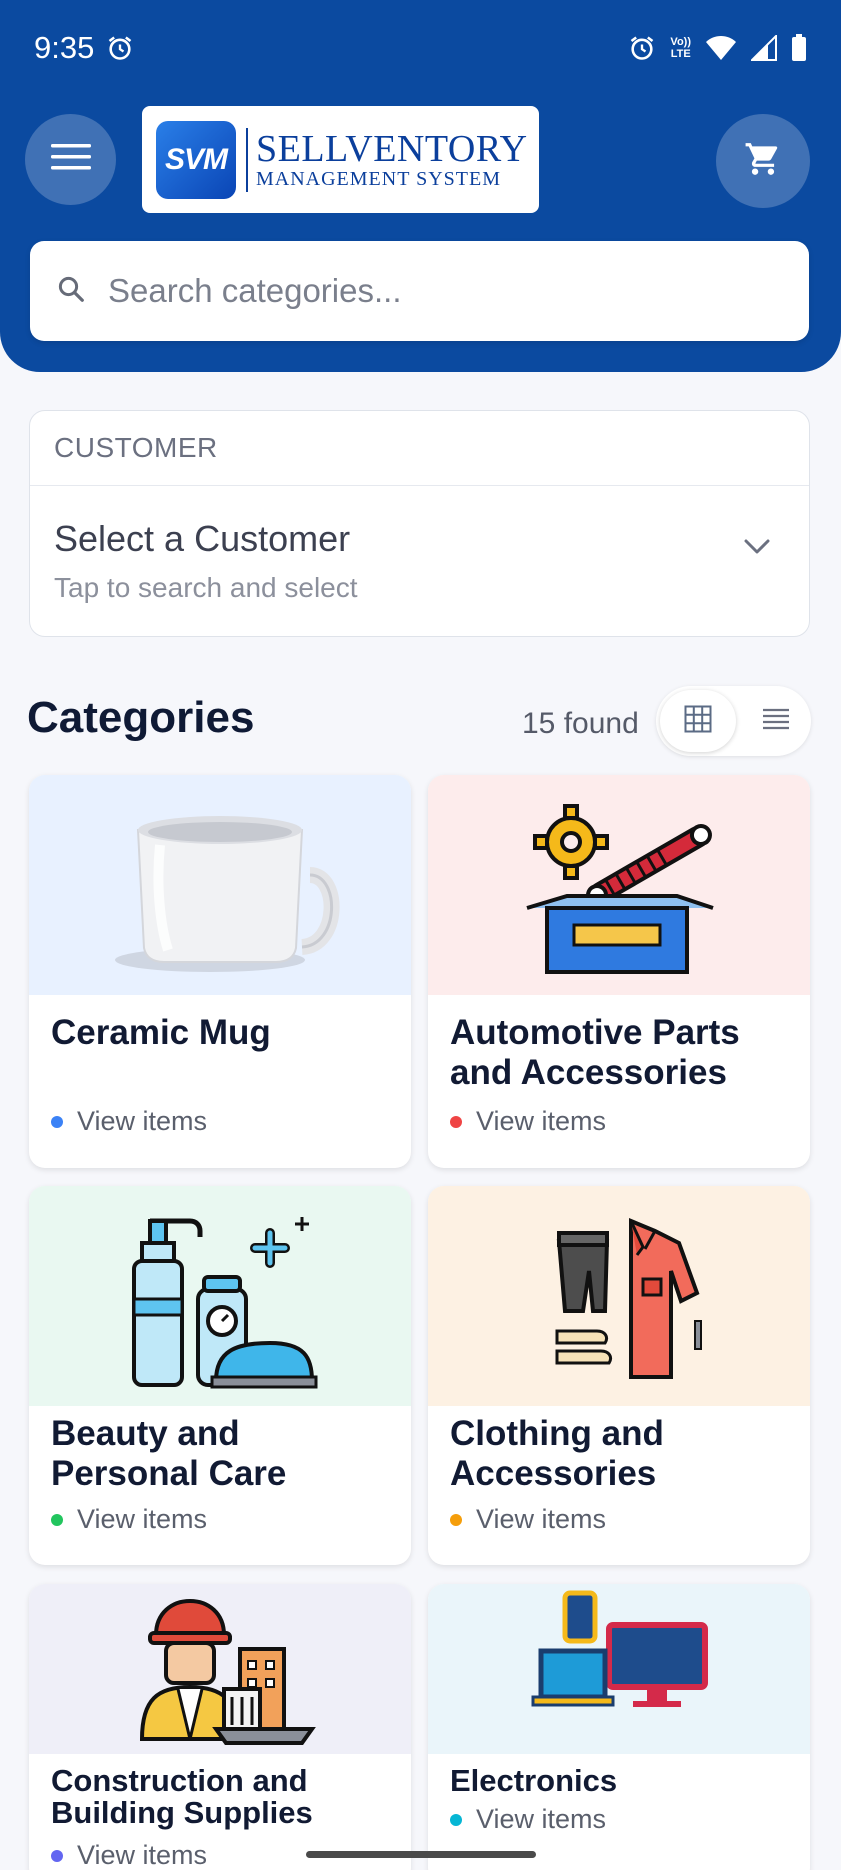 The image size is (841, 1870). What do you see at coordinates (182, 1796) in the screenshot?
I see `category-name: Construction and Building Supplies` at bounding box center [182, 1796].